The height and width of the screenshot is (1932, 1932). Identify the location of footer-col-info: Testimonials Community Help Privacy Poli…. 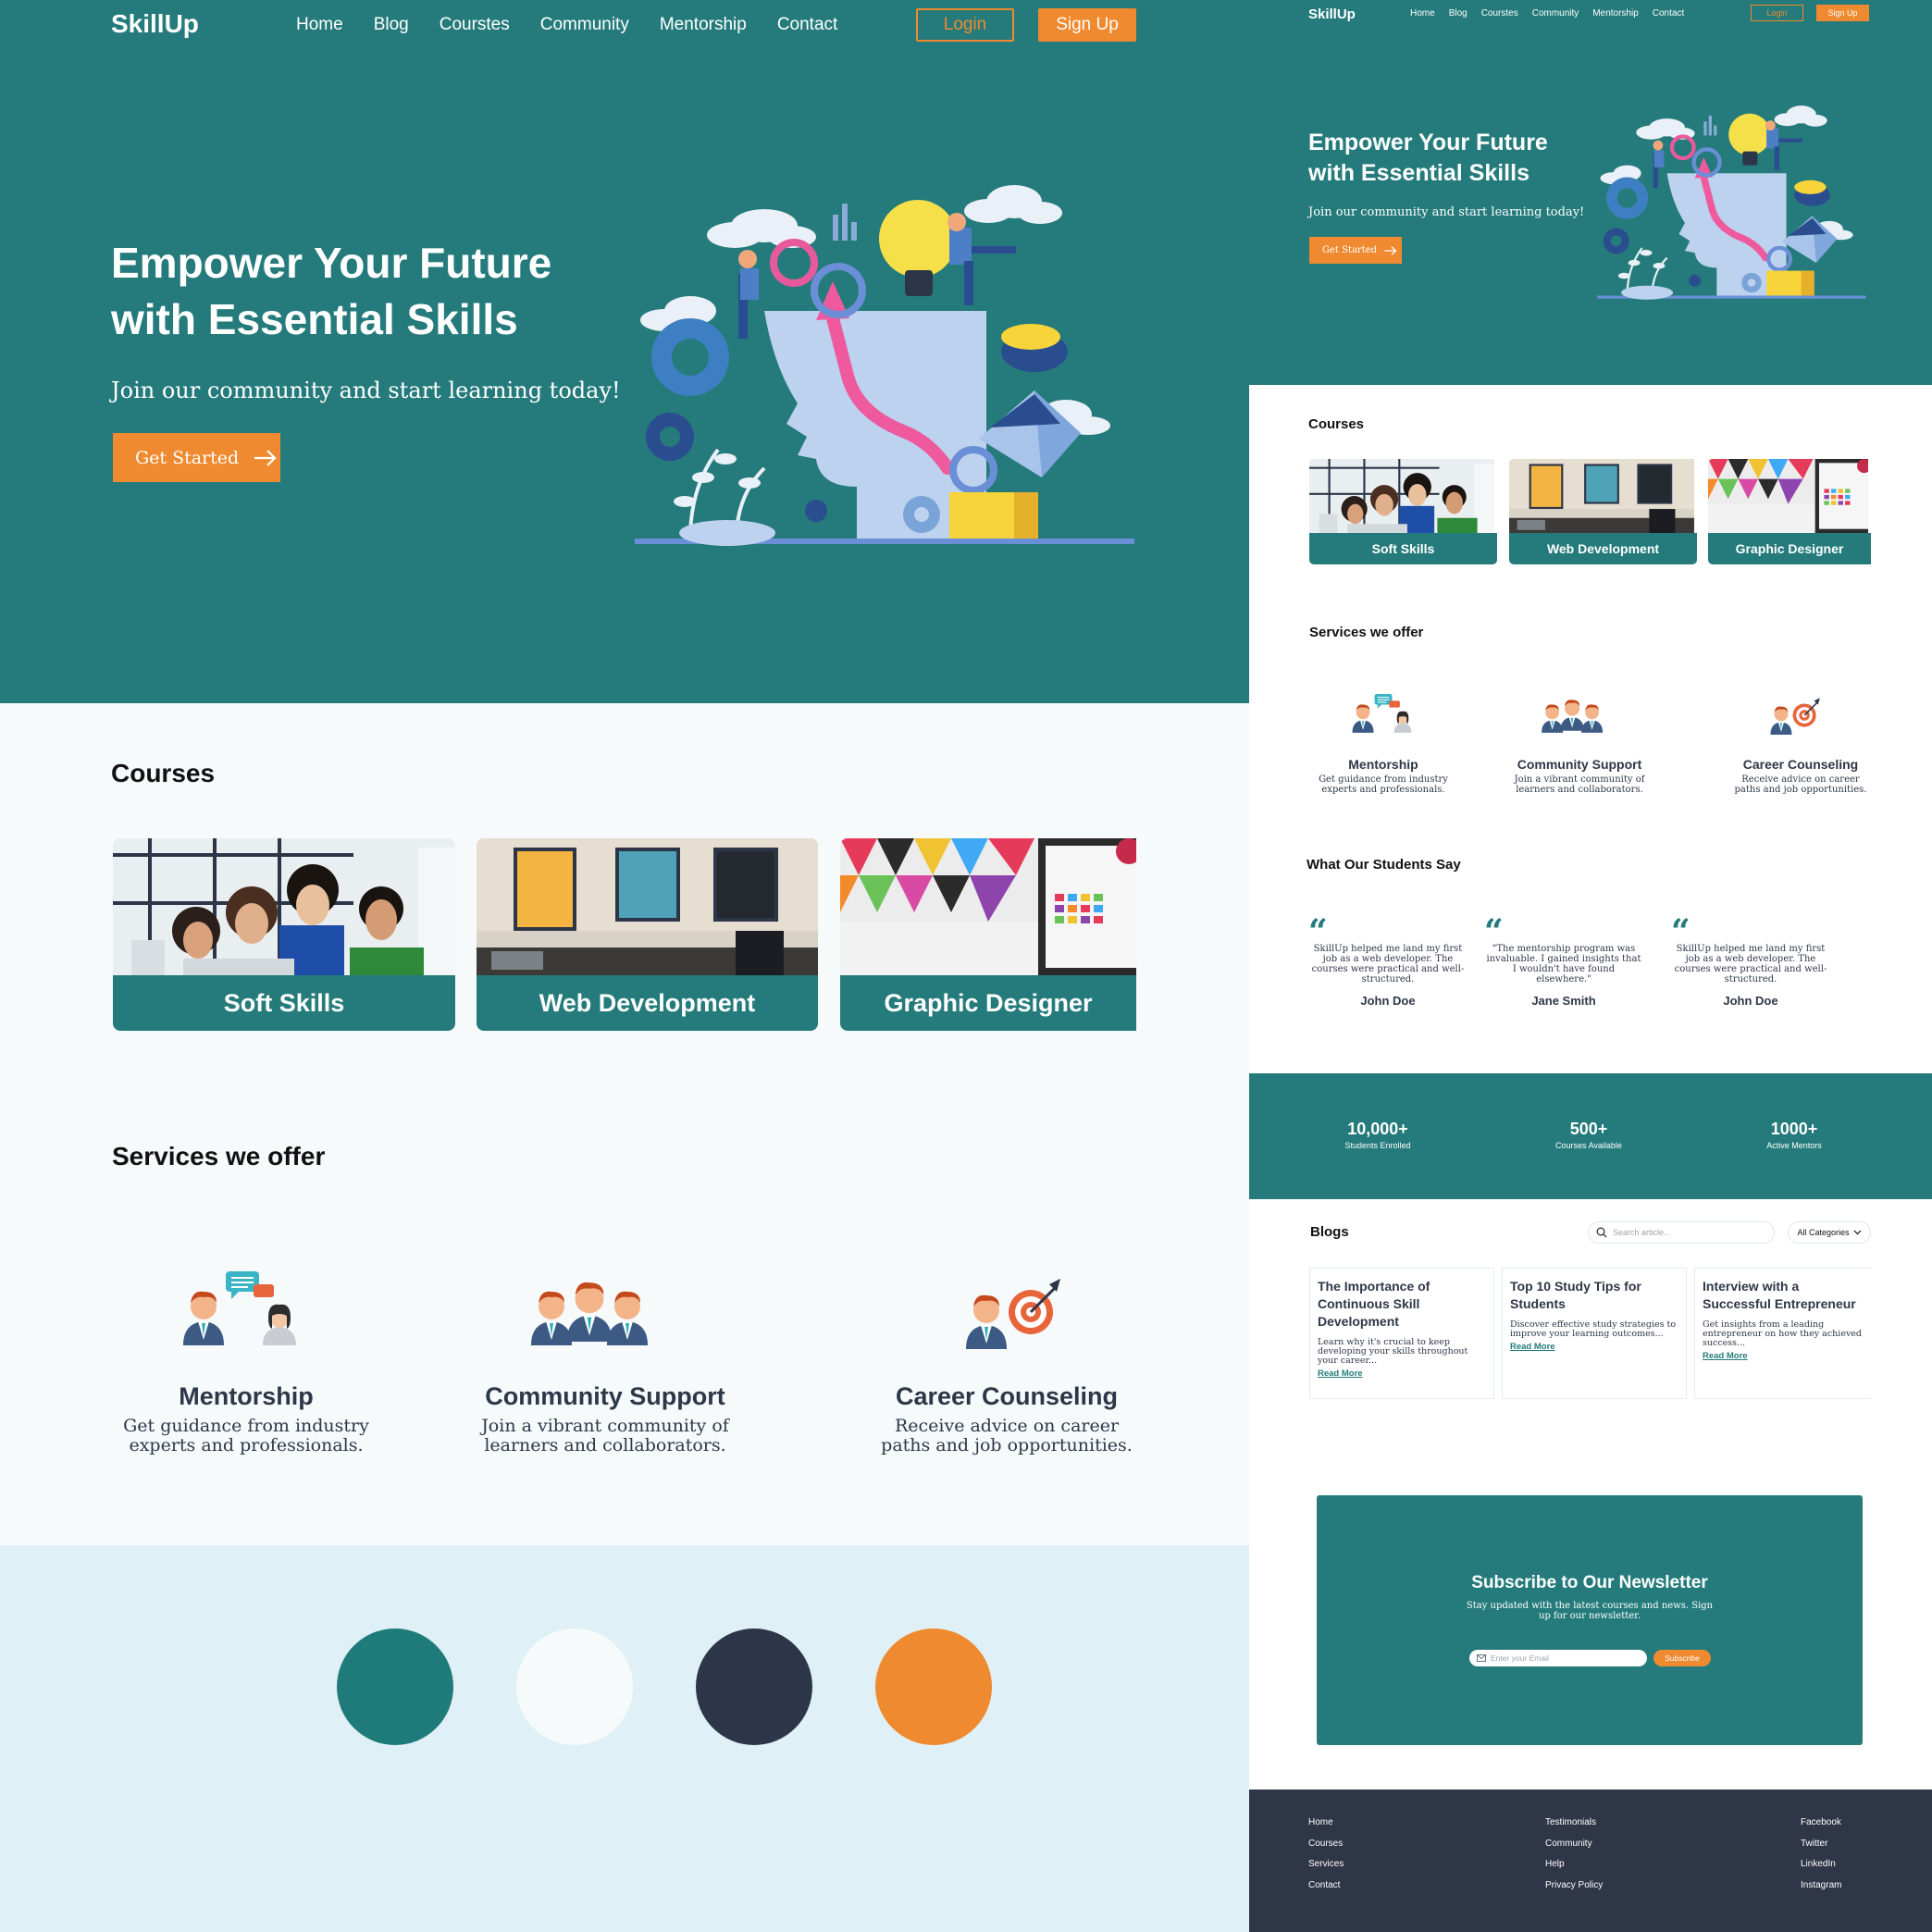
(1574, 1854).